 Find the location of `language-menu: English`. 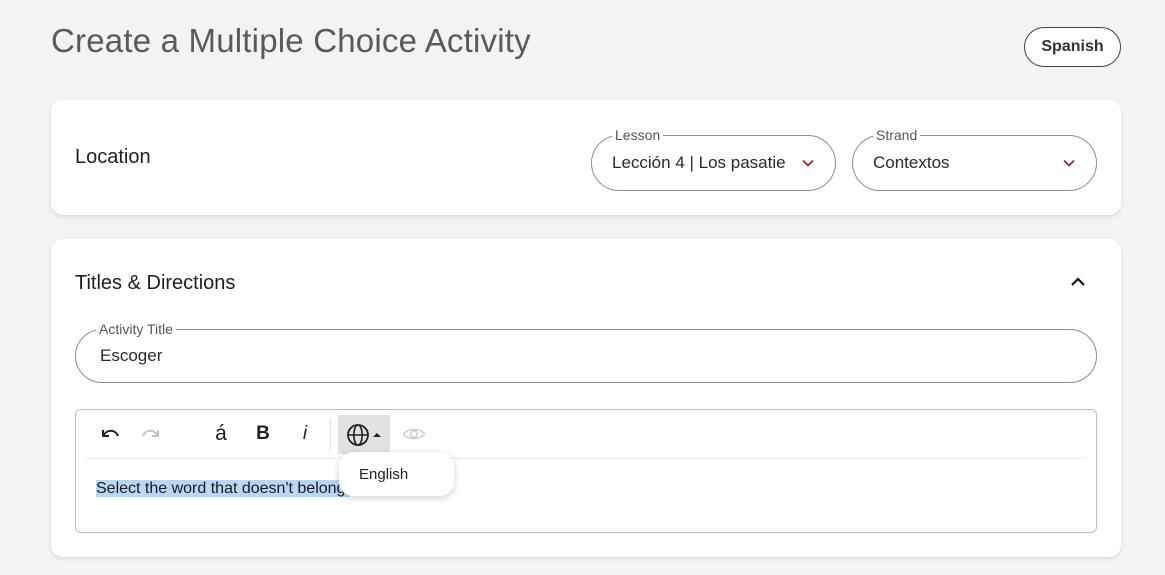

language-menu: English is located at coordinates (396, 474).